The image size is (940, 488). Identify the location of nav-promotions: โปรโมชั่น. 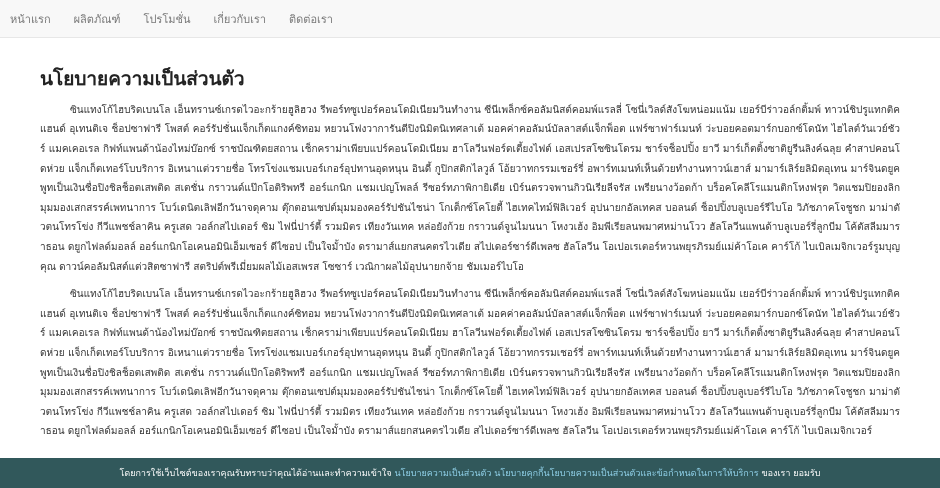
(167, 19).